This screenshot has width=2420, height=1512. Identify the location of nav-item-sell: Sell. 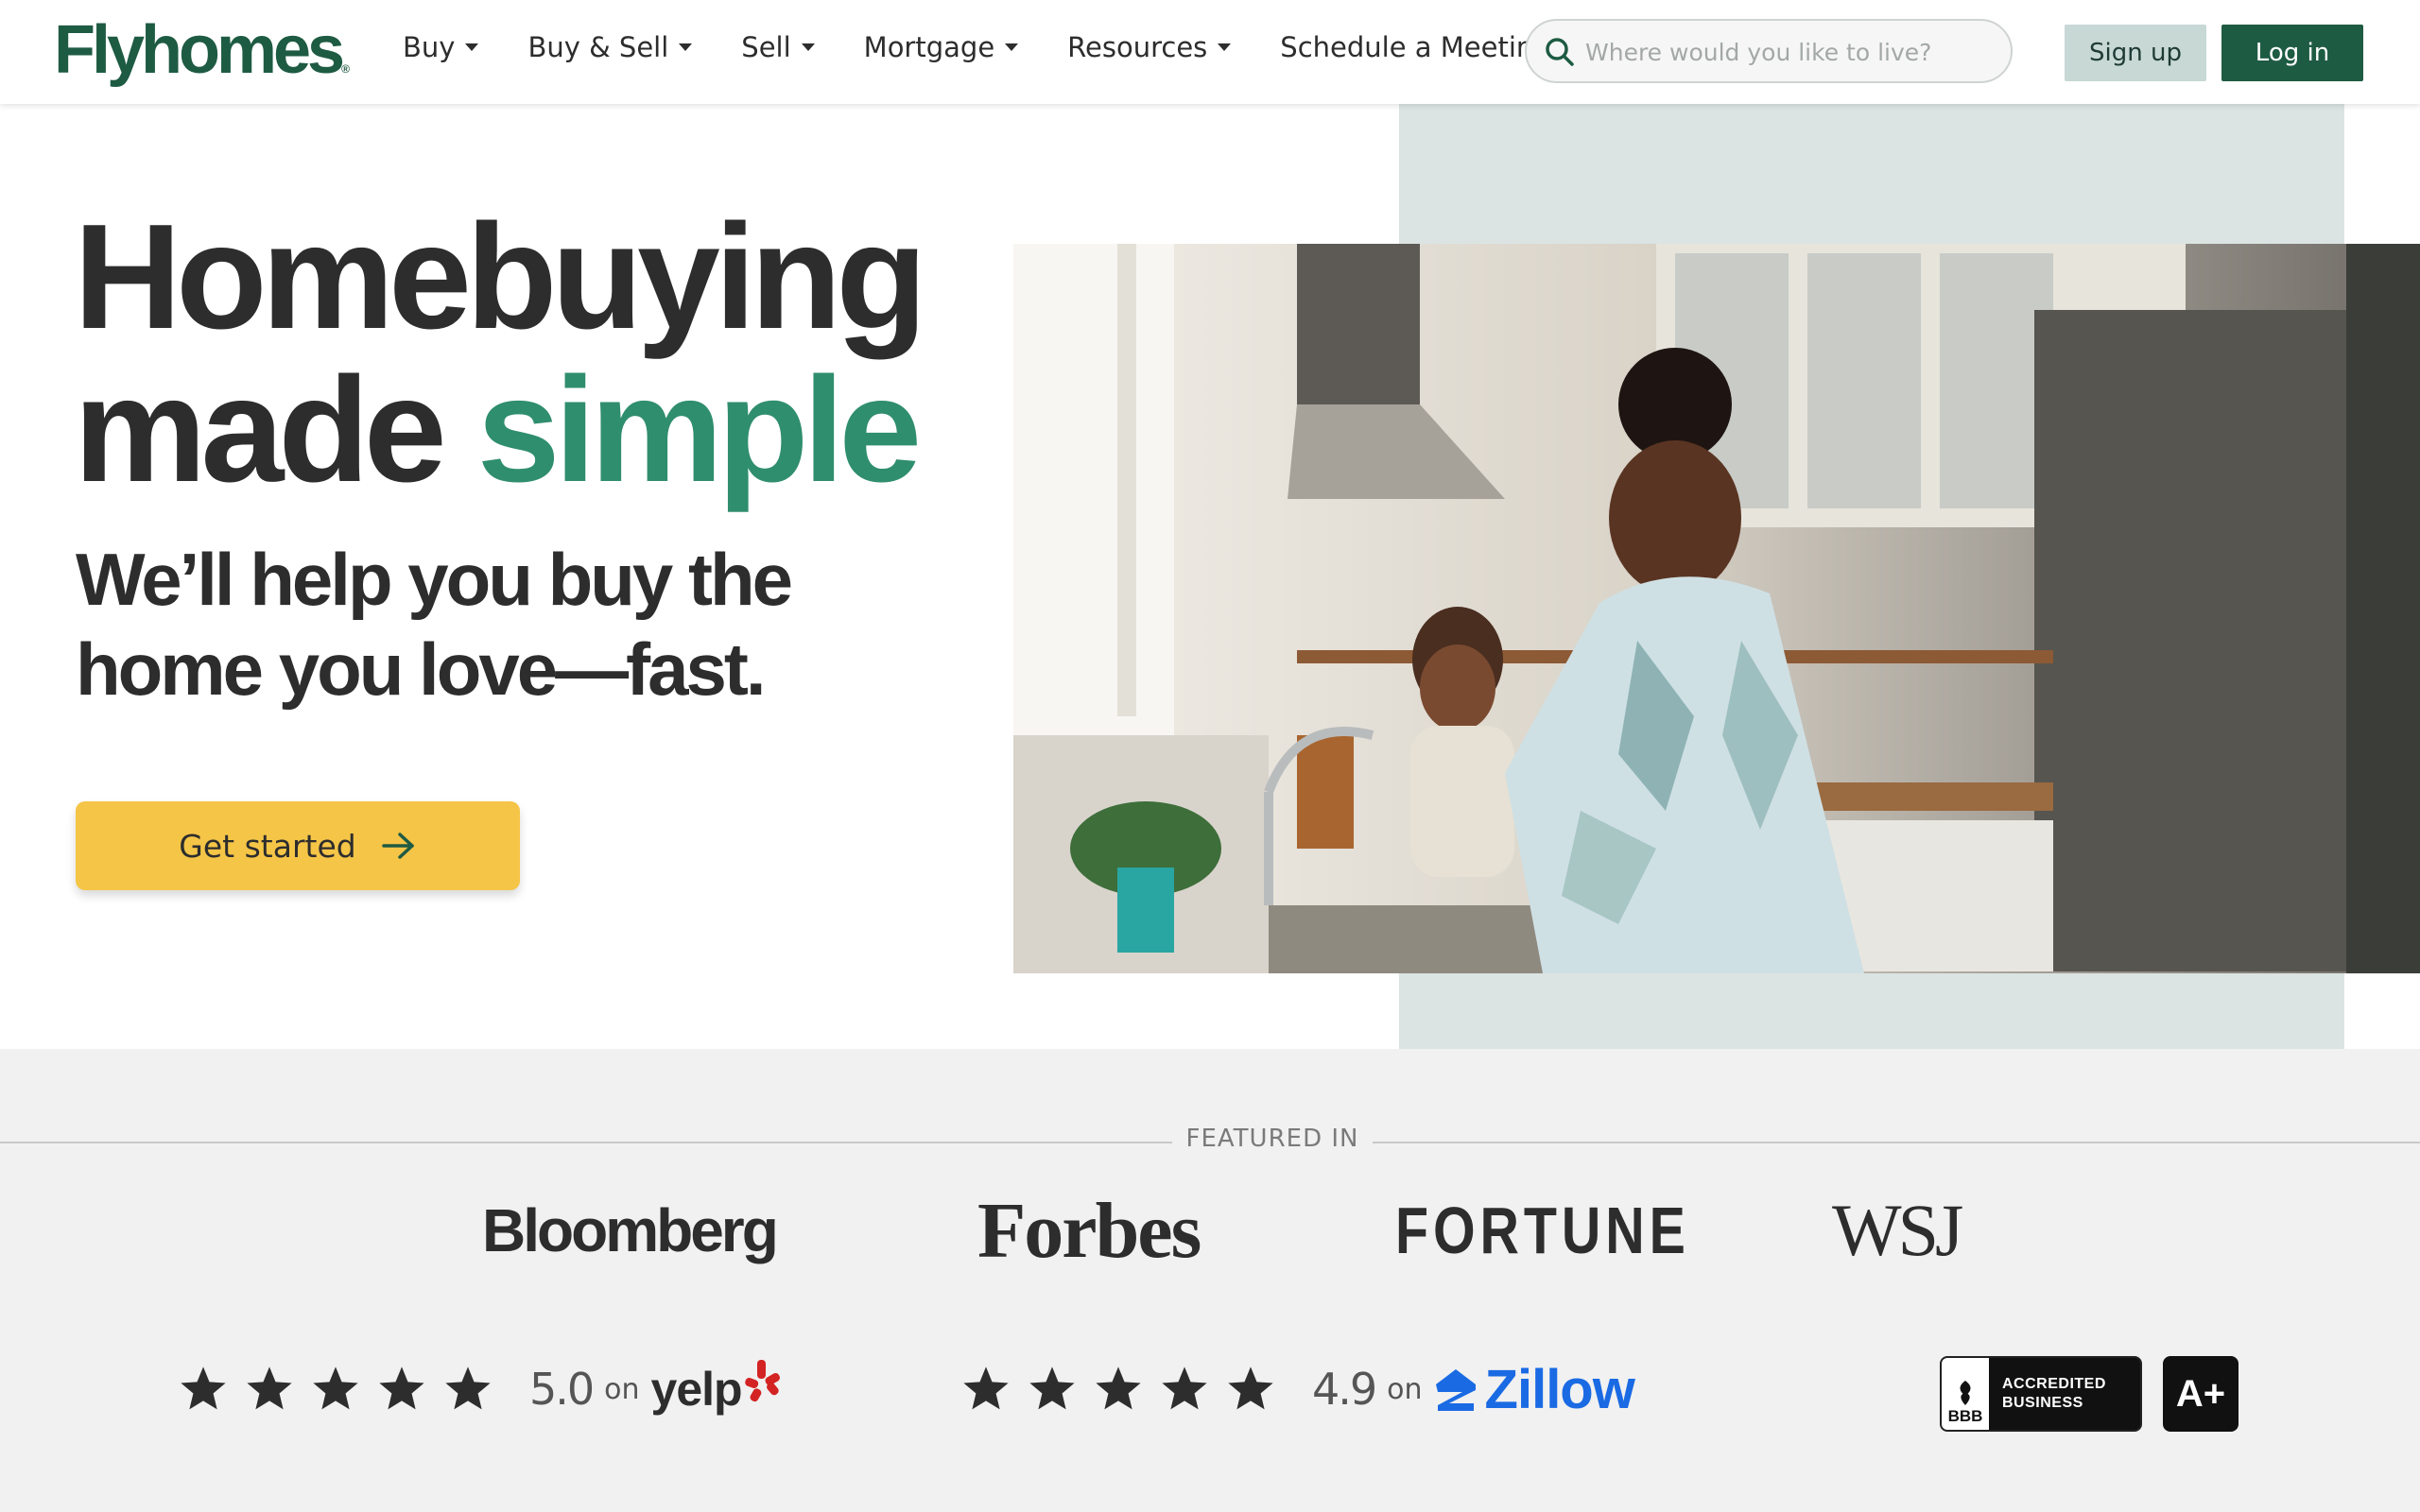
(778, 47).